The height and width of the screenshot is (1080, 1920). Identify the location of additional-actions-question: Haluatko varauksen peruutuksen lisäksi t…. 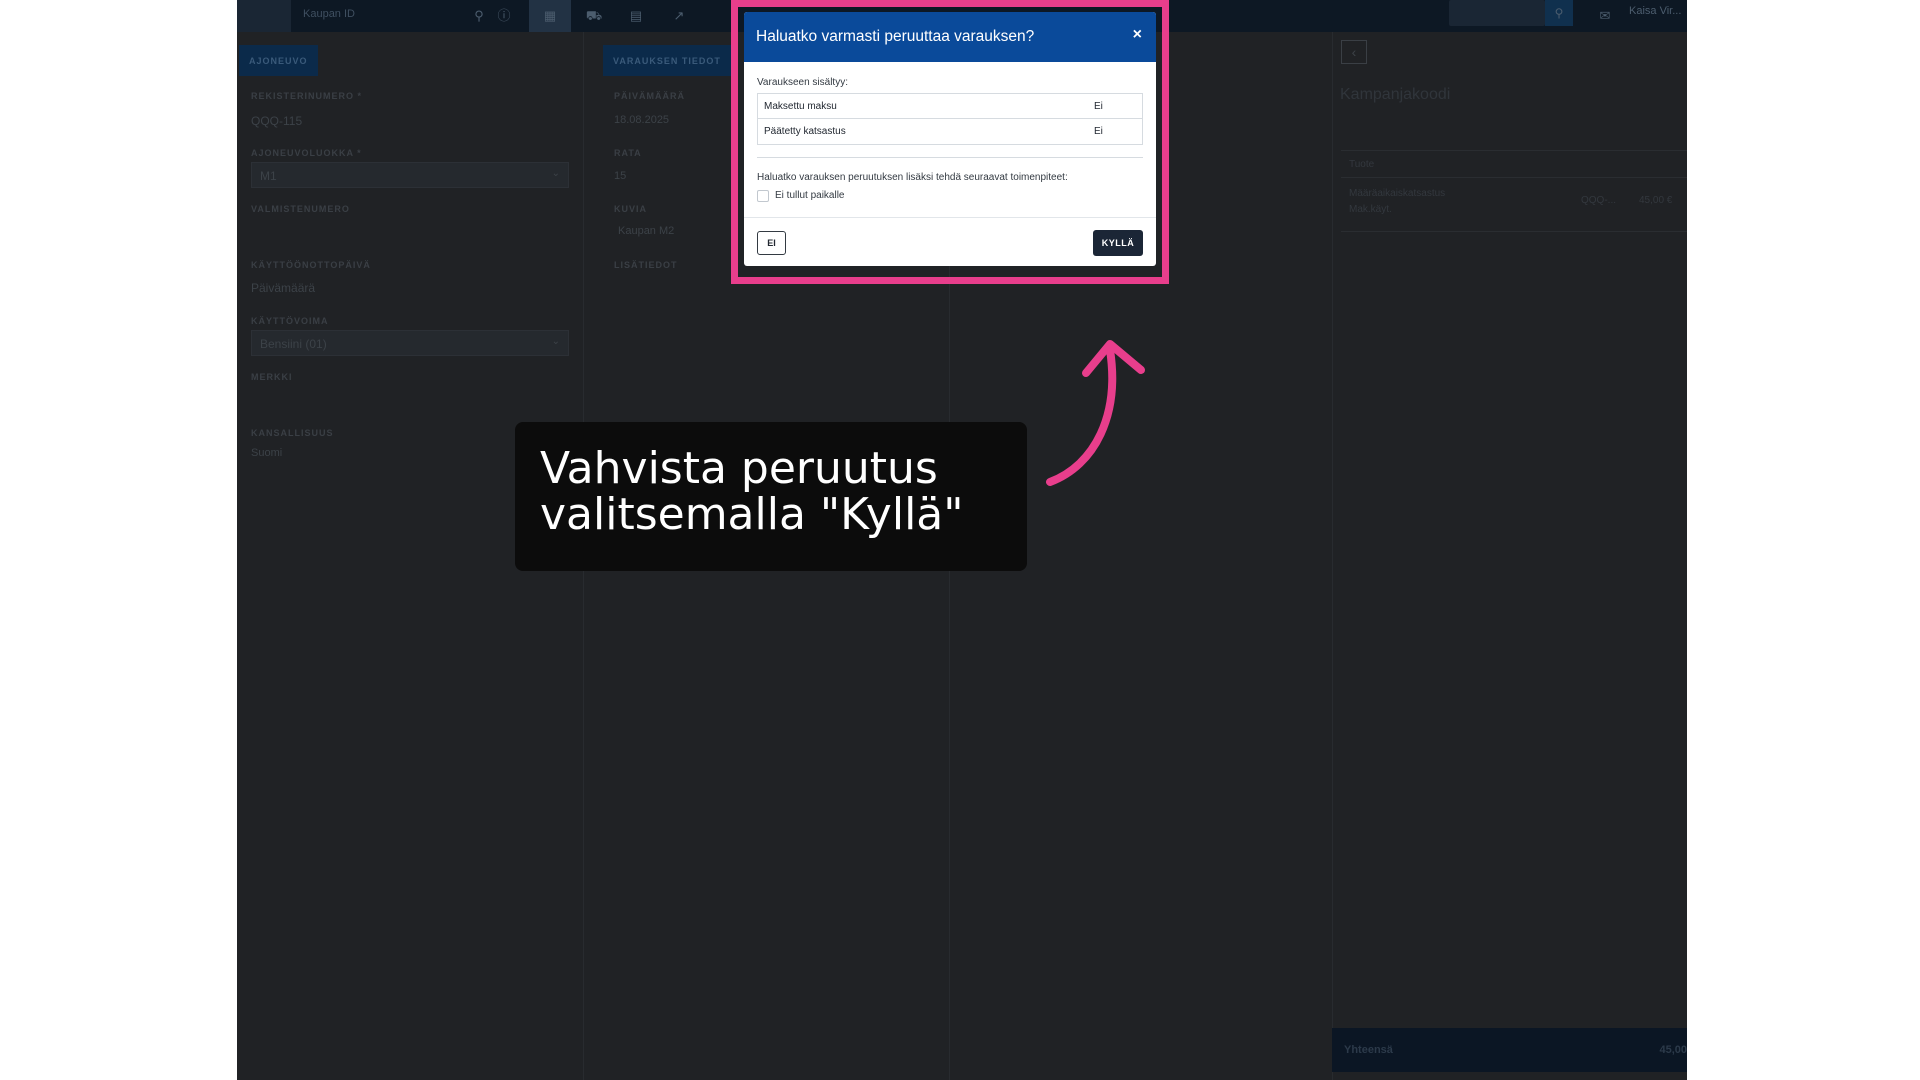
(912, 177).